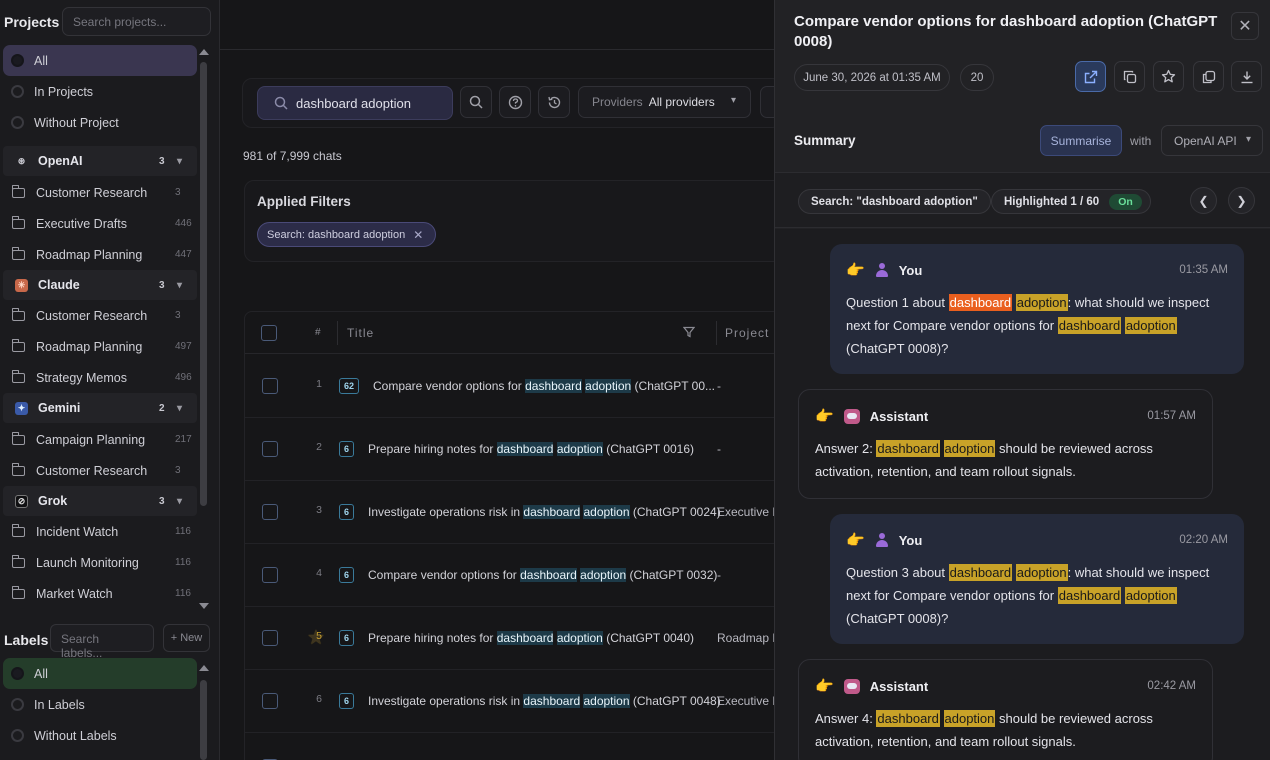 The image size is (1270, 760). Describe the element at coordinates (1203, 200) in the screenshot. I see `prev-match-button: ❮` at that location.